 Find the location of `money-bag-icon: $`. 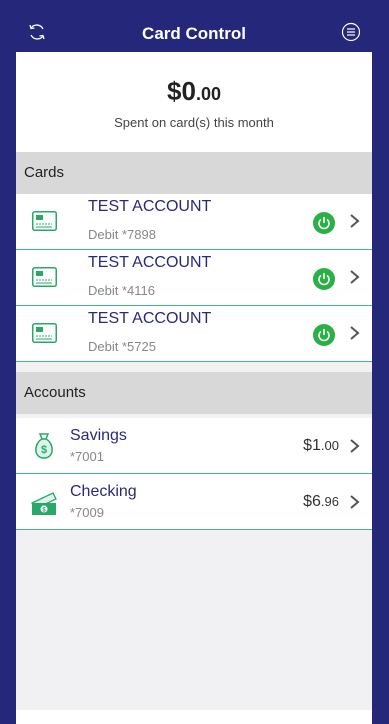

money-bag-icon: $ is located at coordinates (44, 446).